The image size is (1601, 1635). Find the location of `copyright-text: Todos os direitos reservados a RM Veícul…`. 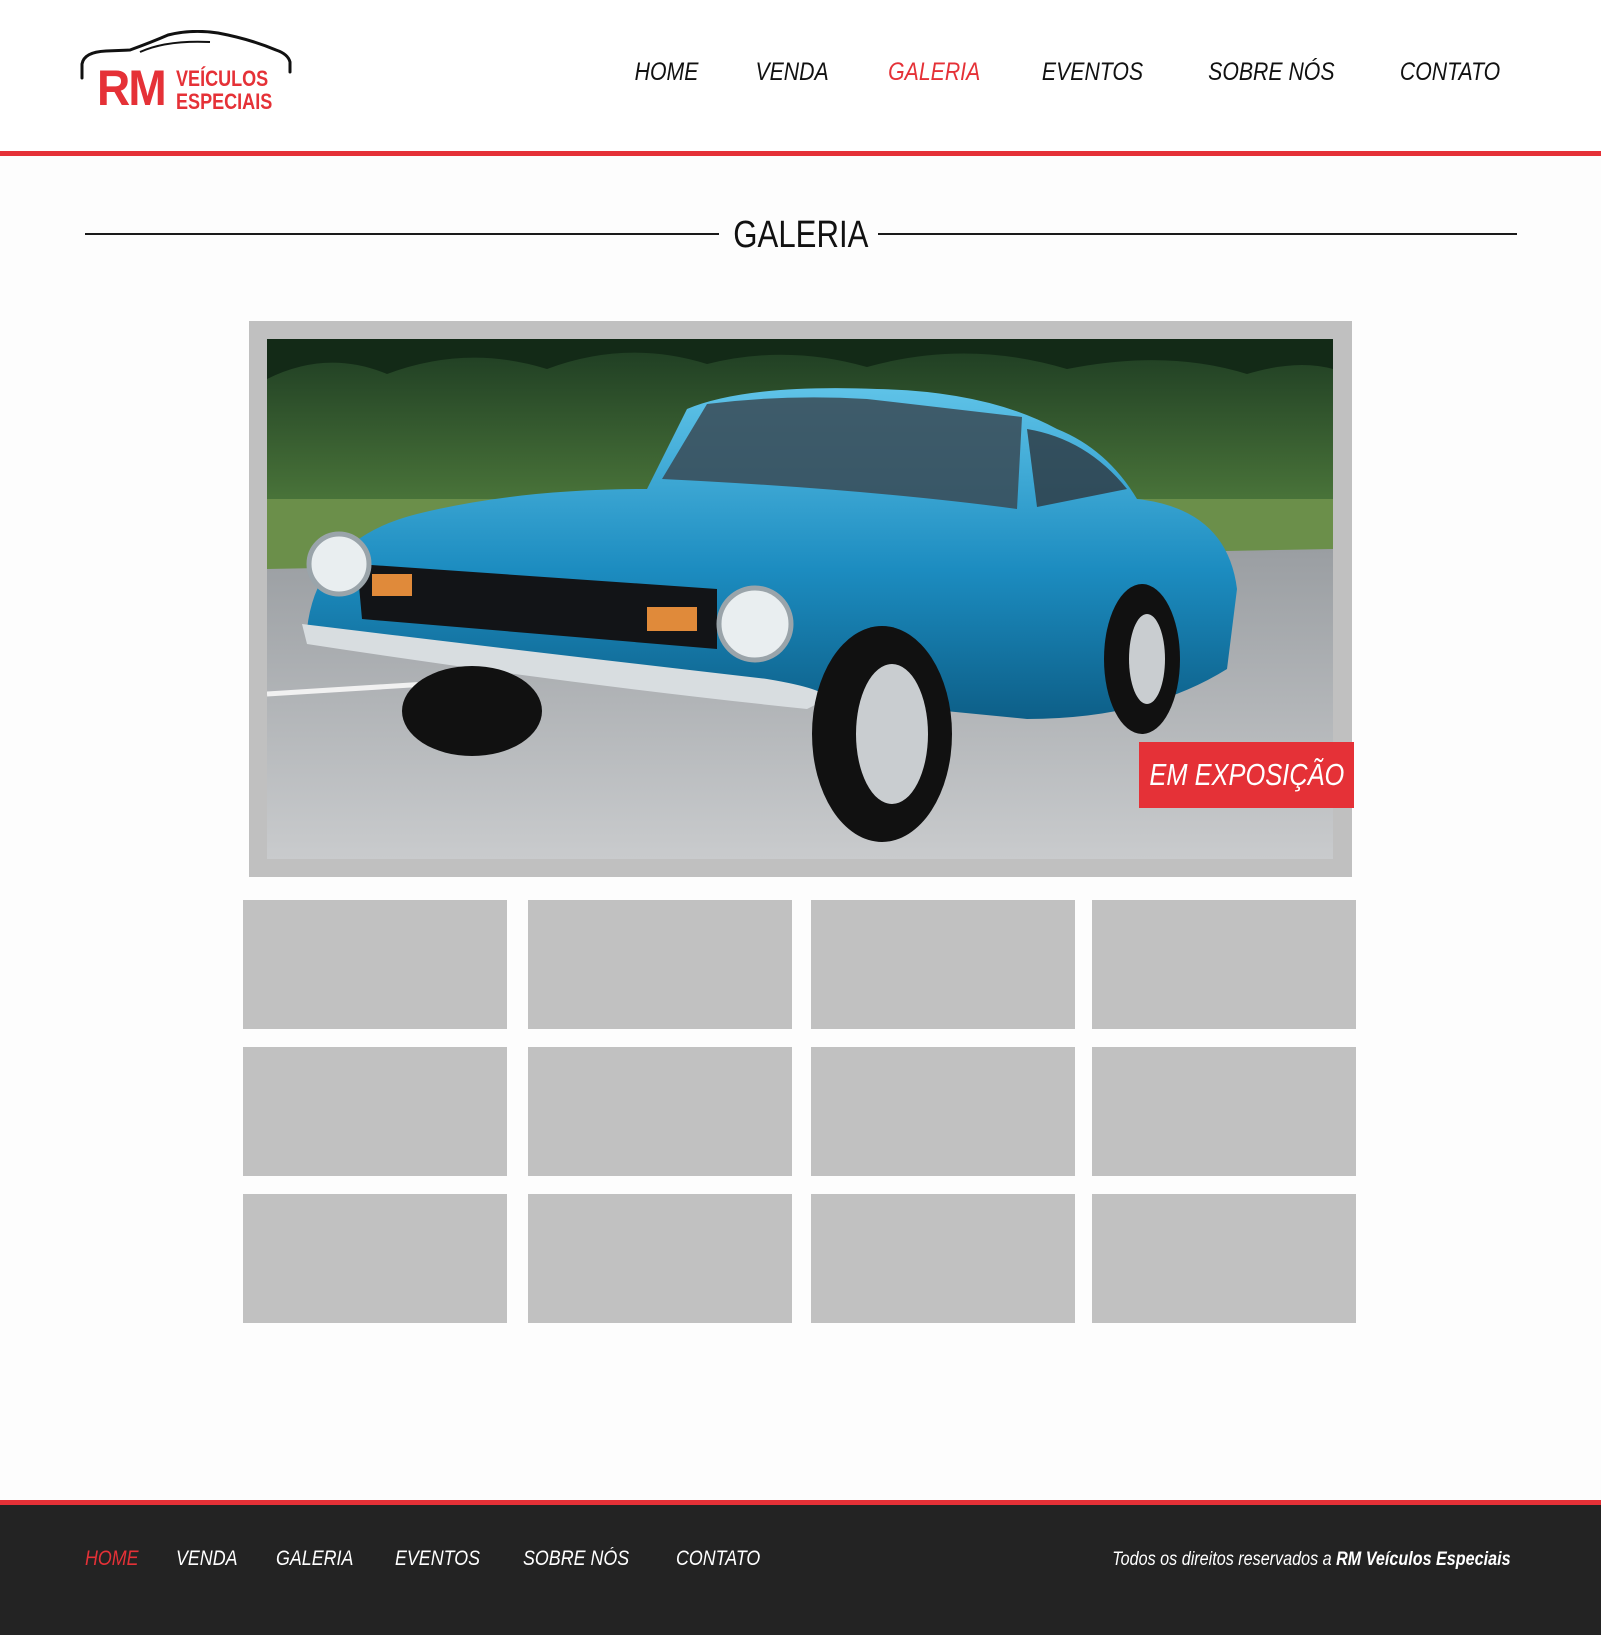

copyright-text: Todos os direitos reservados a RM Veícul… is located at coordinates (1312, 1560).